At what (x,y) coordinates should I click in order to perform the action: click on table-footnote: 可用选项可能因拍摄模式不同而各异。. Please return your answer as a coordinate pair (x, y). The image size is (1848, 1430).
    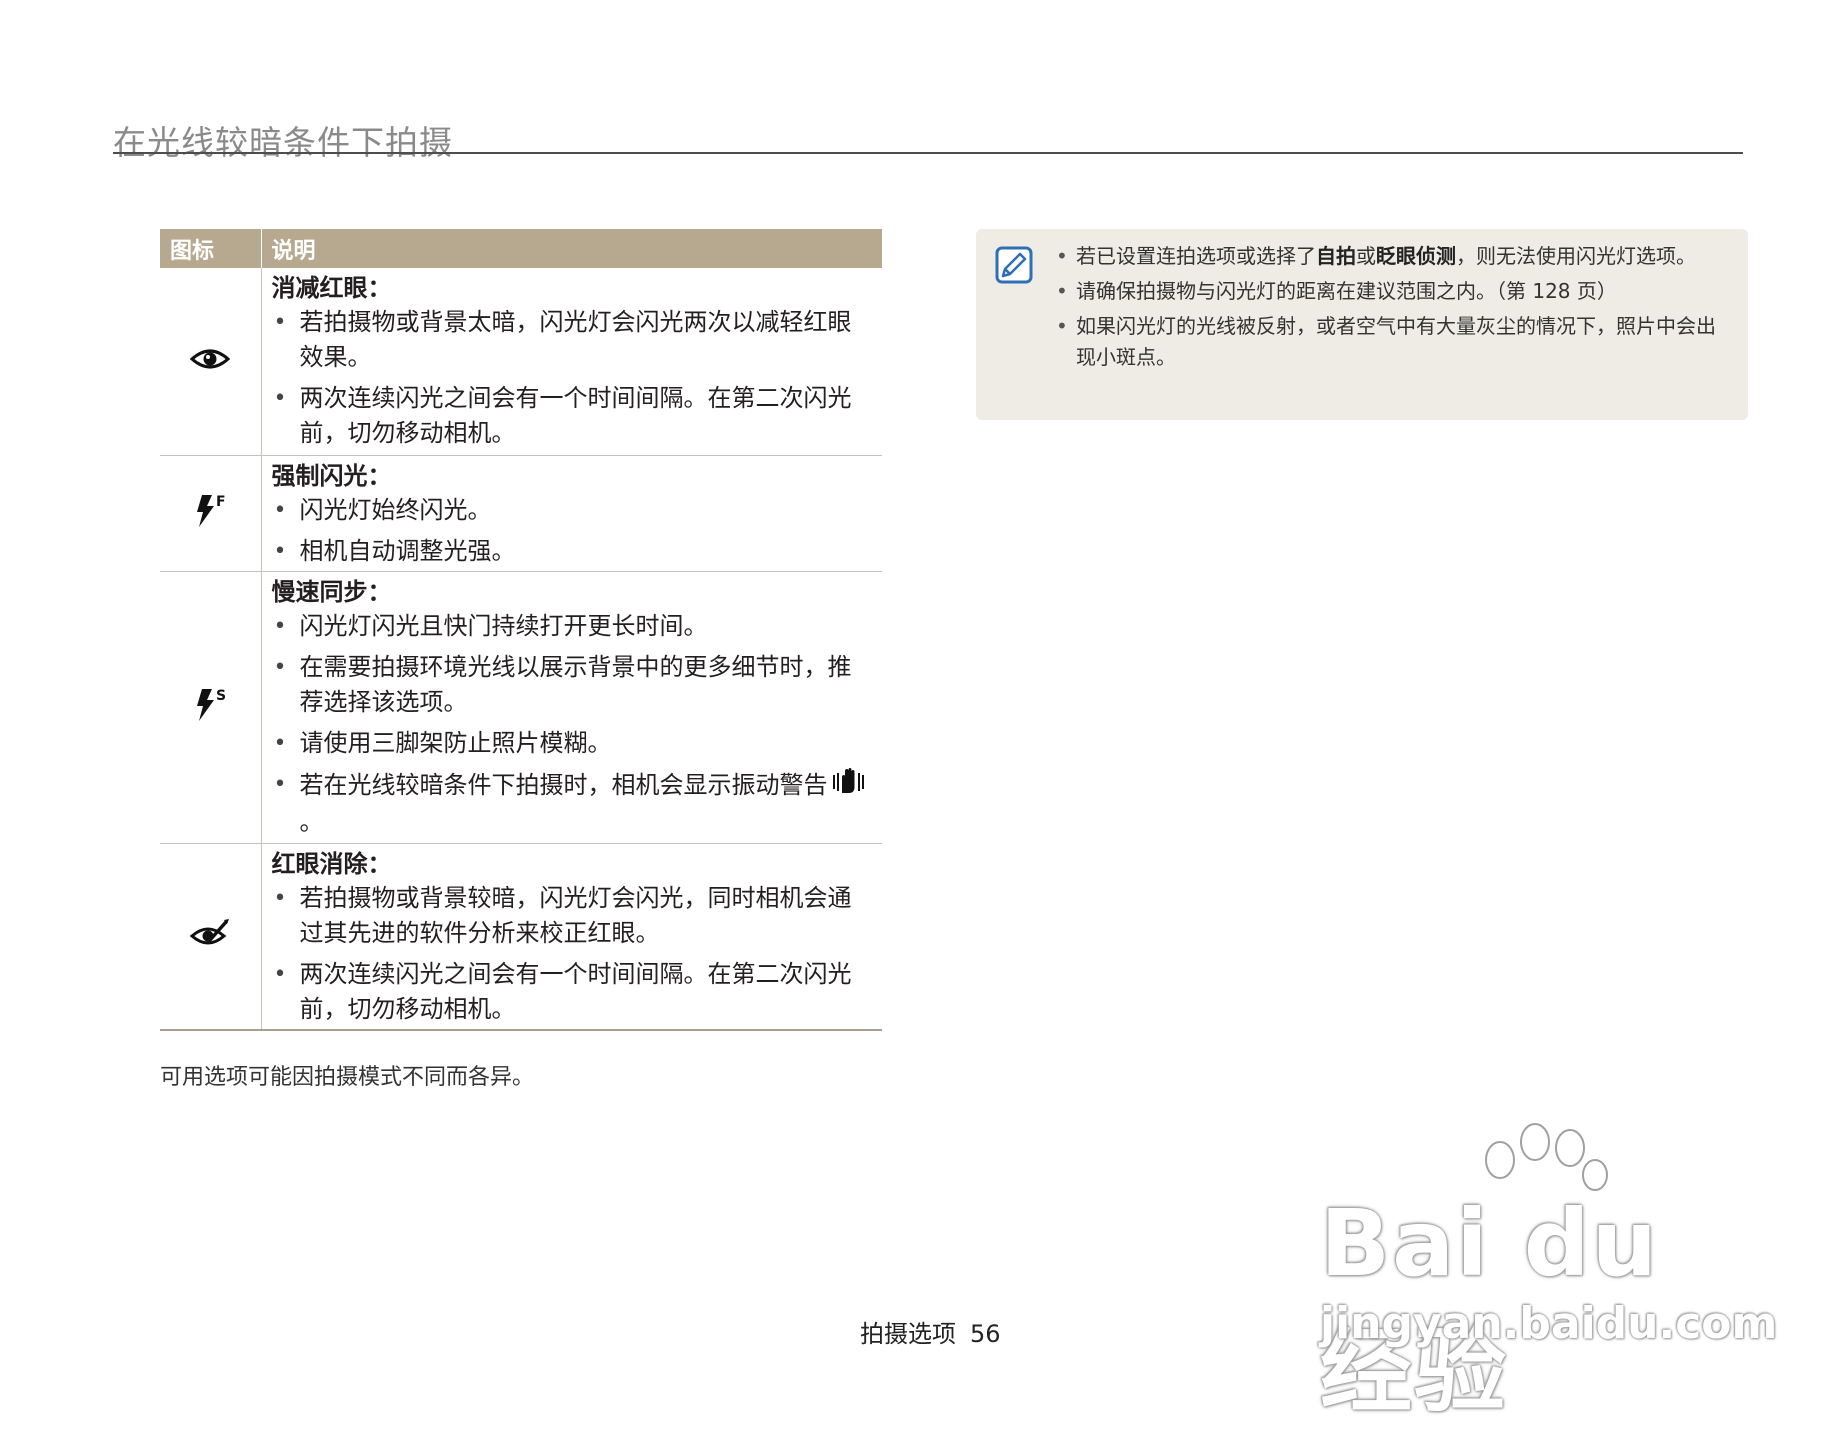
    Looking at the image, I should click on (347, 1077).